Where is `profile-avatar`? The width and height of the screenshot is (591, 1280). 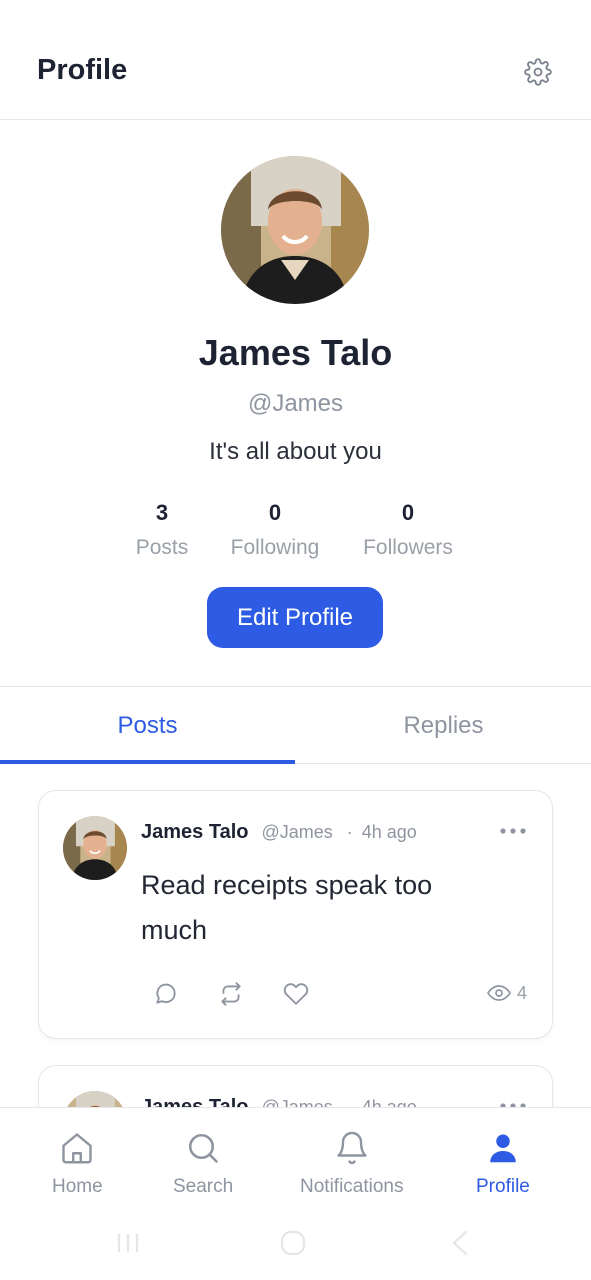
profile-avatar is located at coordinates (295, 230).